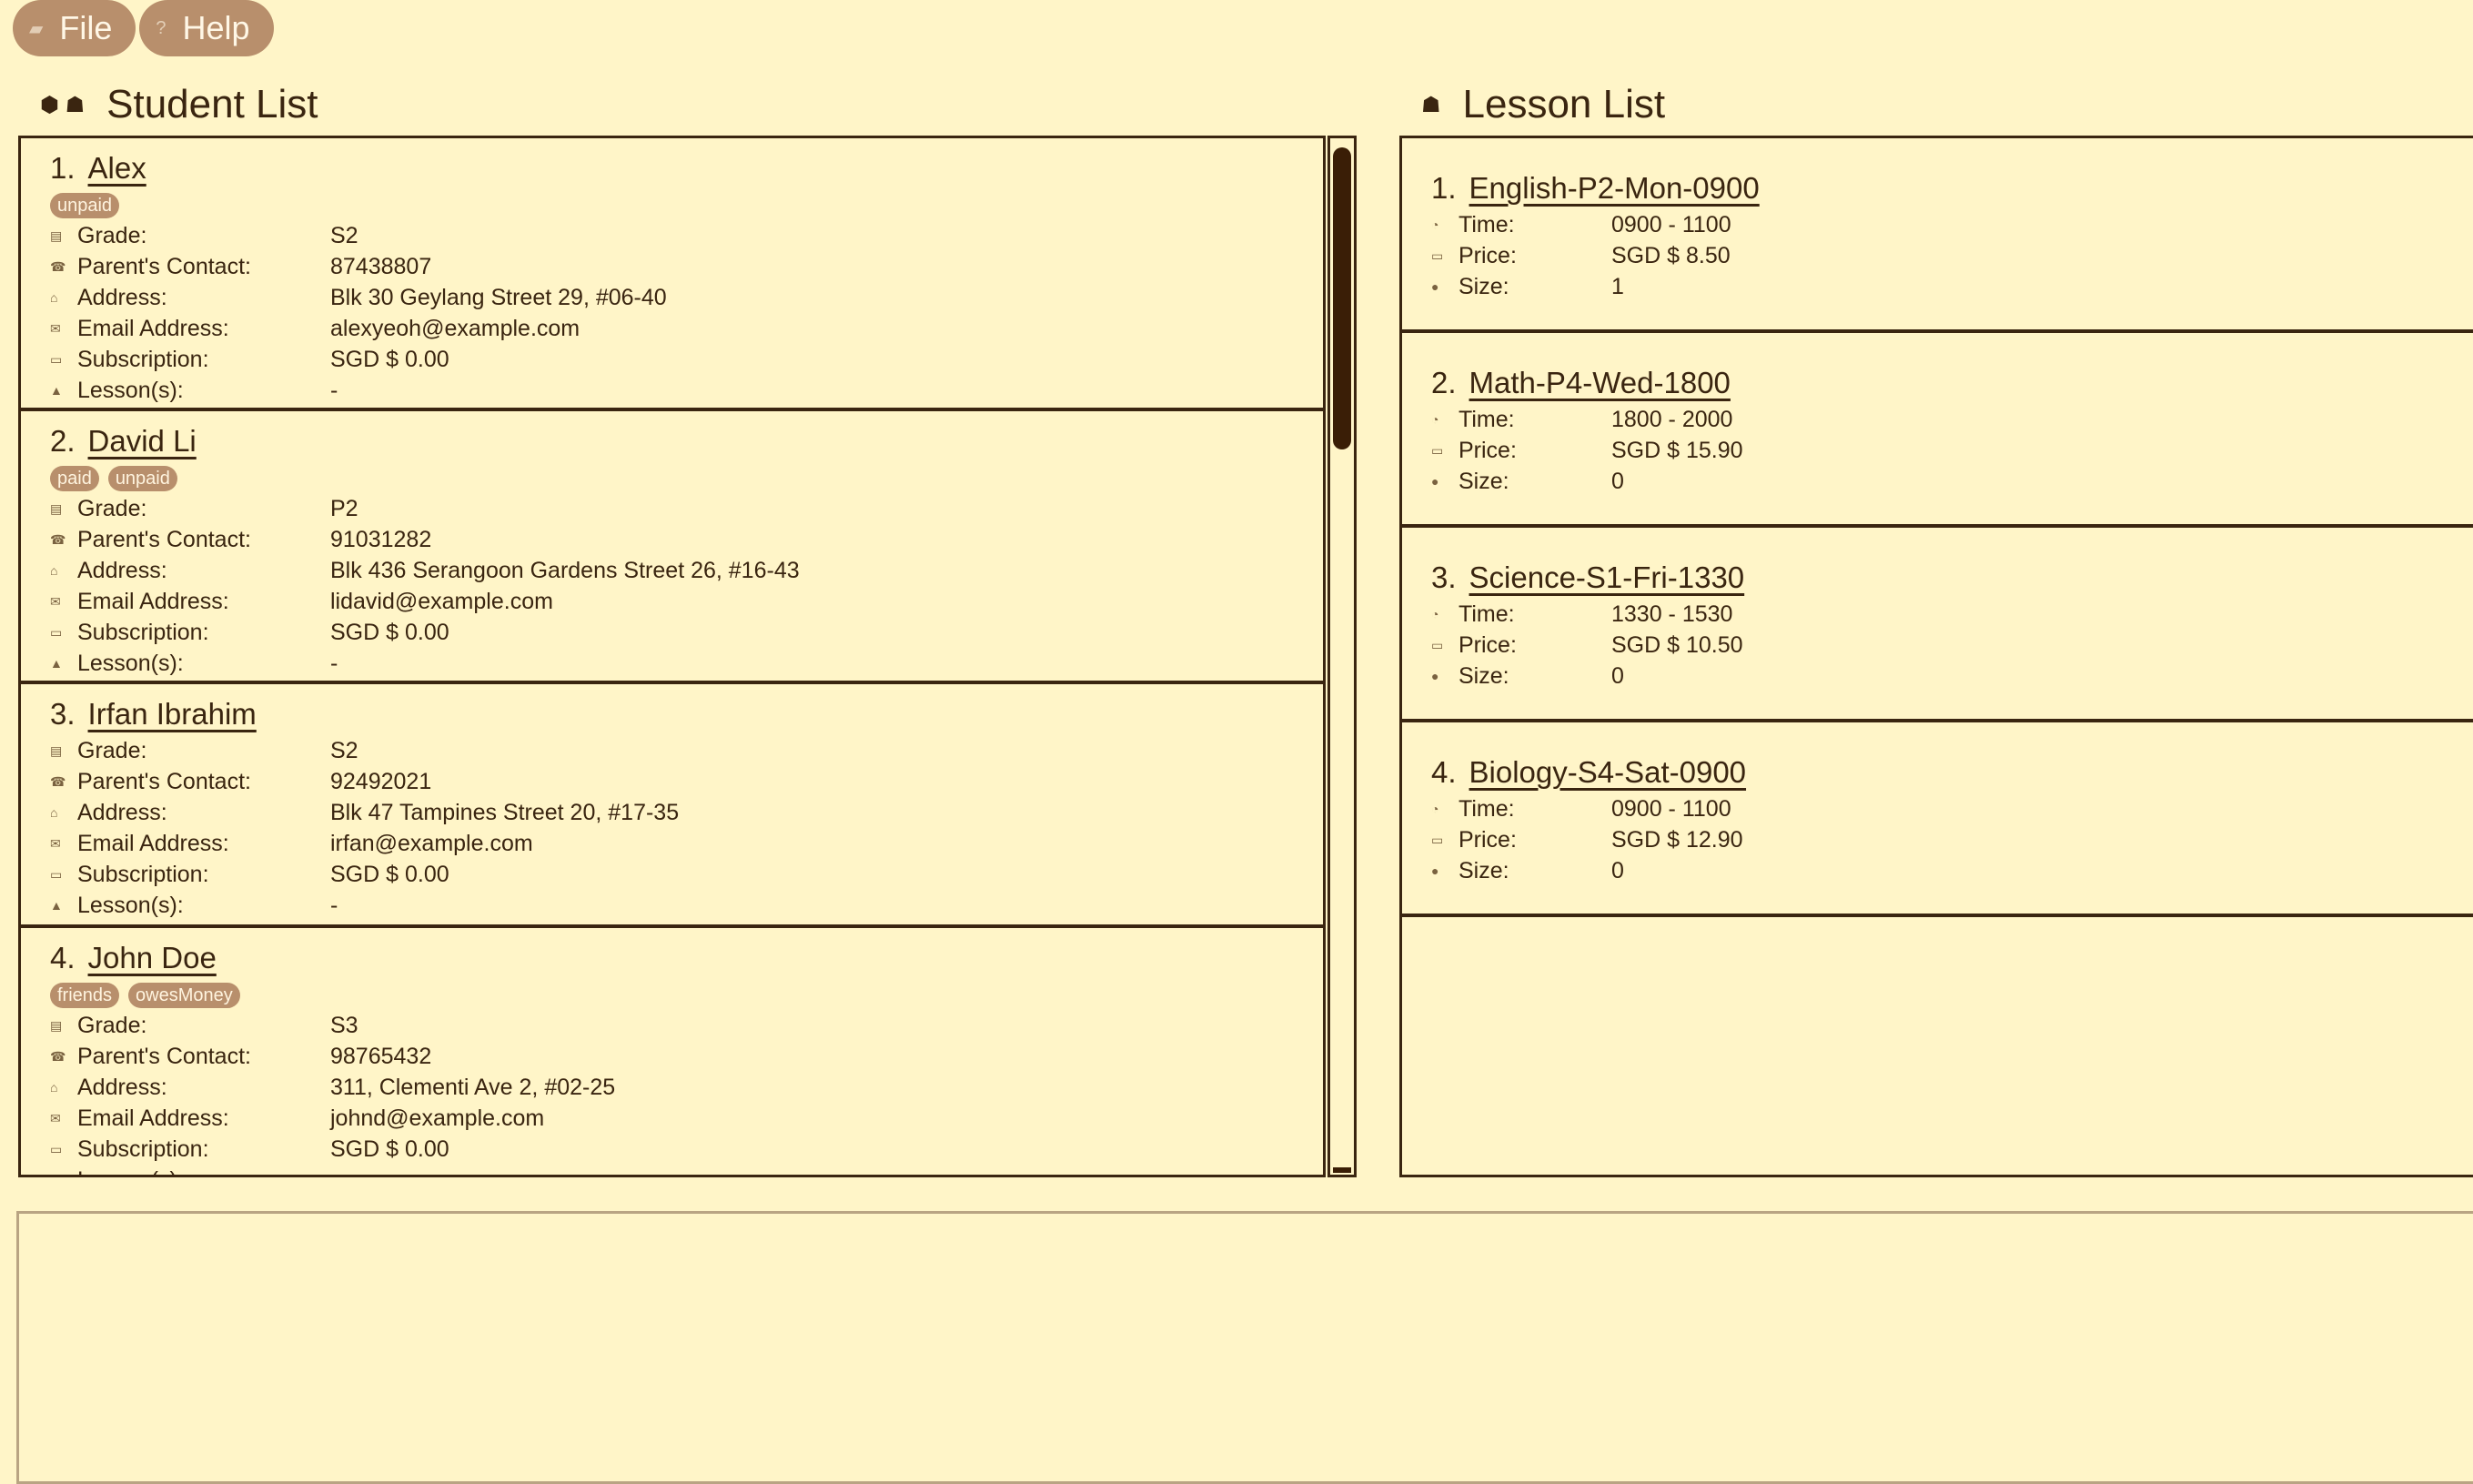 This screenshot has height=1484, width=2473. I want to click on lesson-list-header: ☗ Lesson List, so click(1543, 105).